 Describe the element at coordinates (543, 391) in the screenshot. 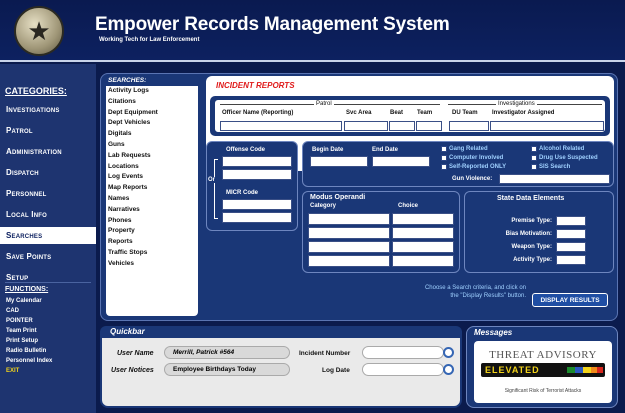

I see `threat-advisory-text: Significant Risk of Terrorist Attacks` at that location.